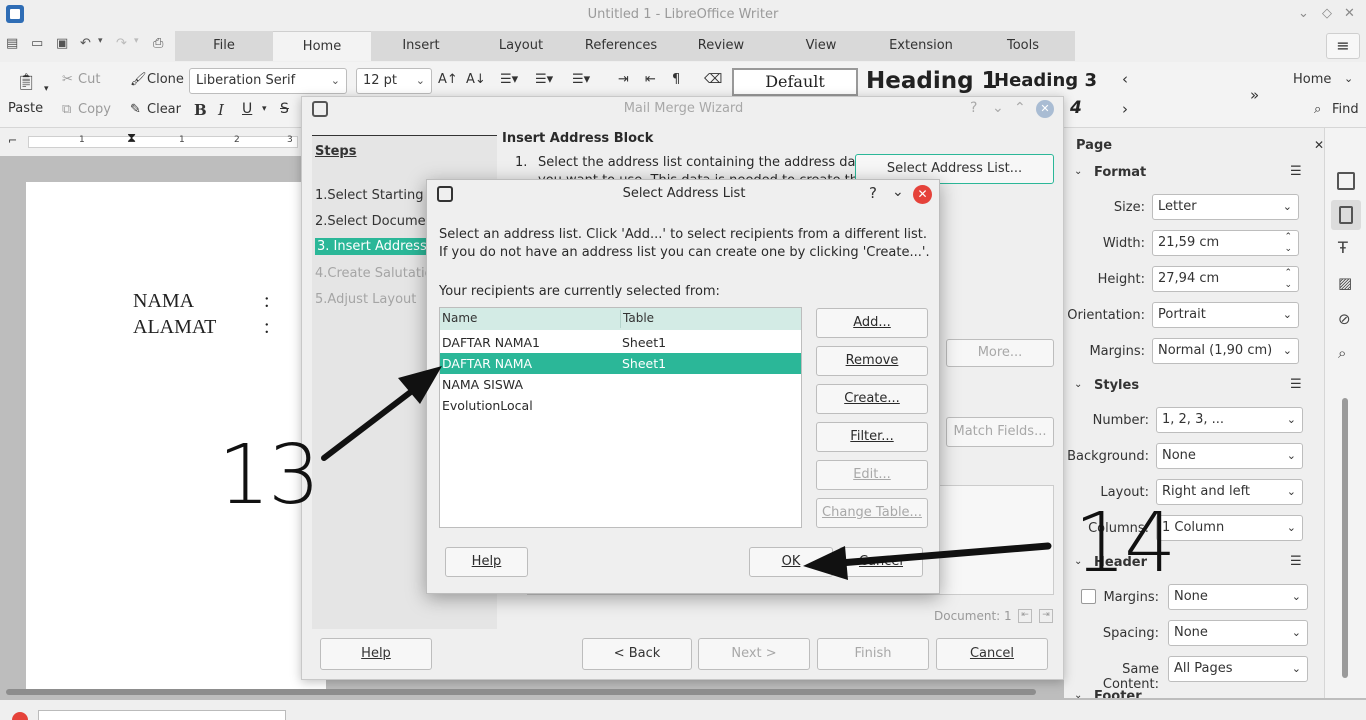  I want to click on annotation-14: 14, so click(1125, 543).